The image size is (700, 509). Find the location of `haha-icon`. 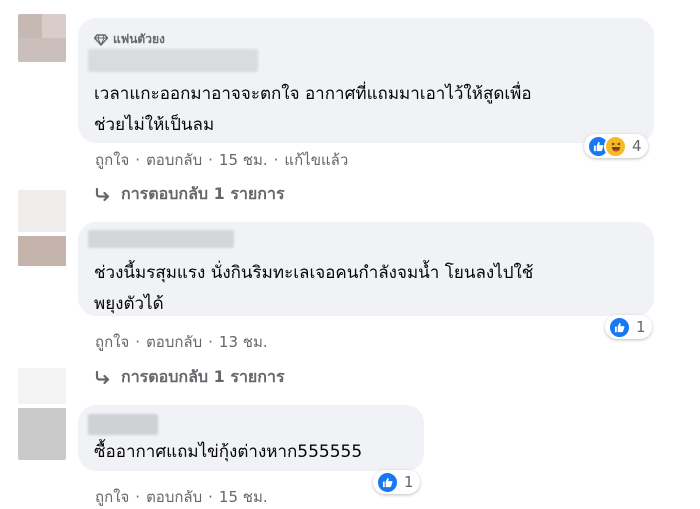

haha-icon is located at coordinates (615, 146).